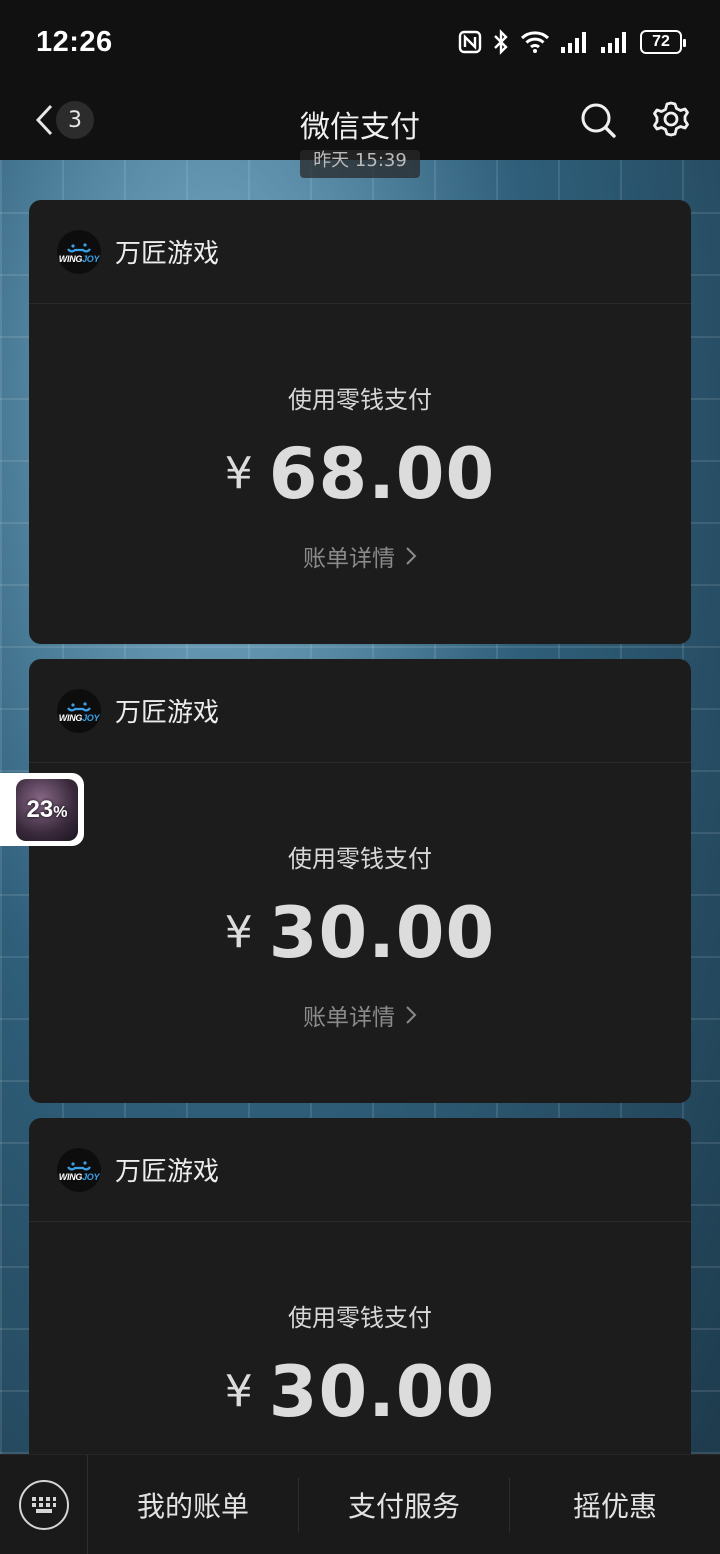 Image resolution: width=720 pixels, height=1554 pixels. I want to click on bluetooth-icon, so click(501, 42).